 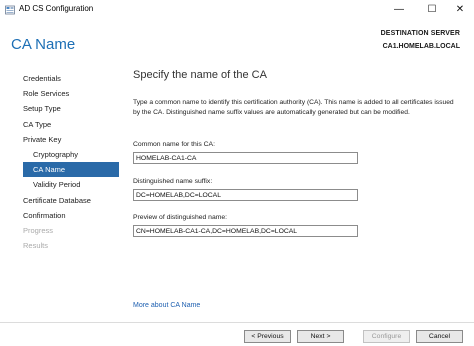 I want to click on title-bar: AD CS Configuration — ☐ ✕, so click(x=237, y=10).